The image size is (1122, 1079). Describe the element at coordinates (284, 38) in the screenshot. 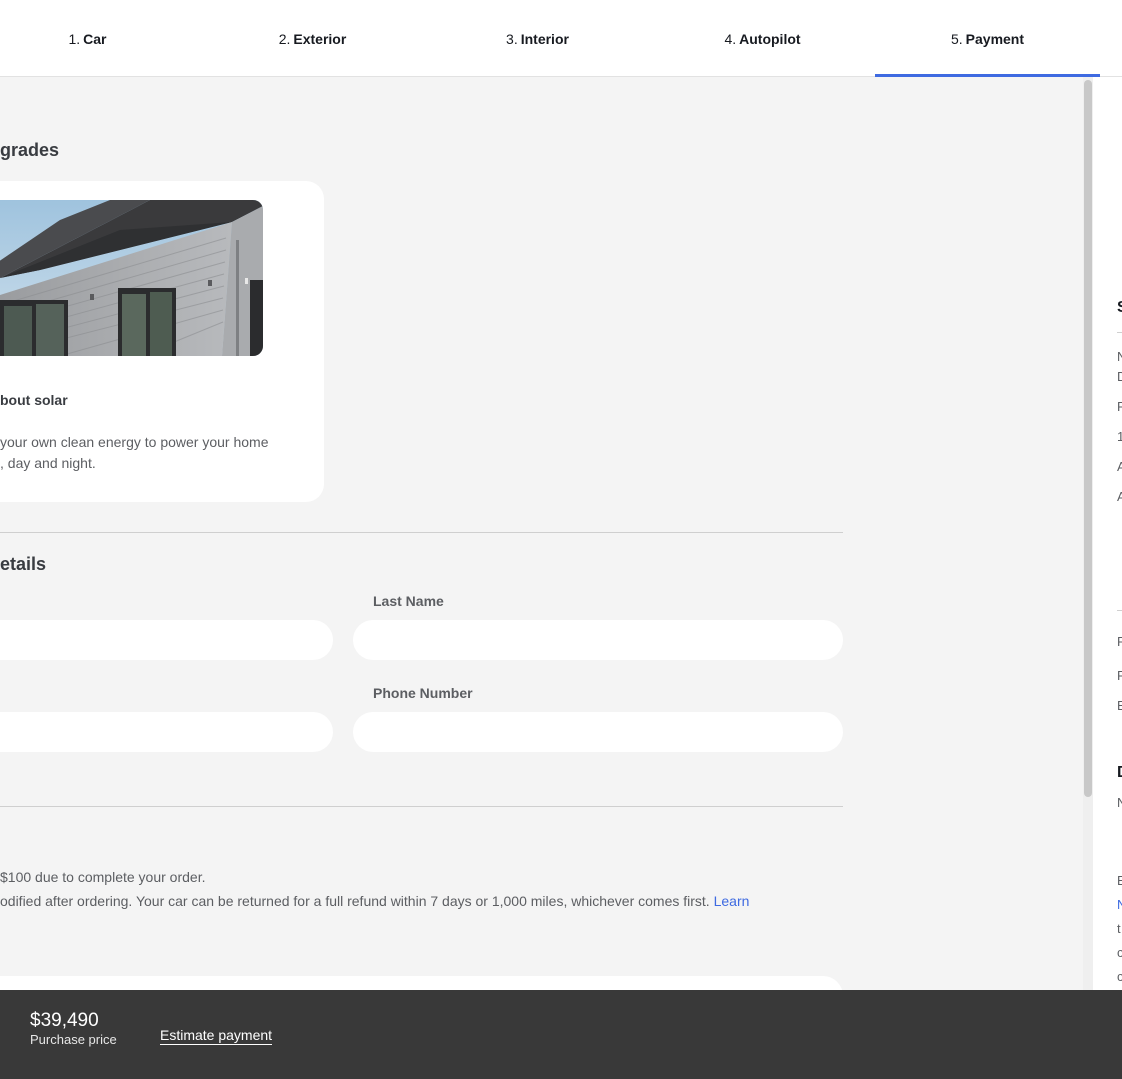

I see `step-number: 2.` at that location.